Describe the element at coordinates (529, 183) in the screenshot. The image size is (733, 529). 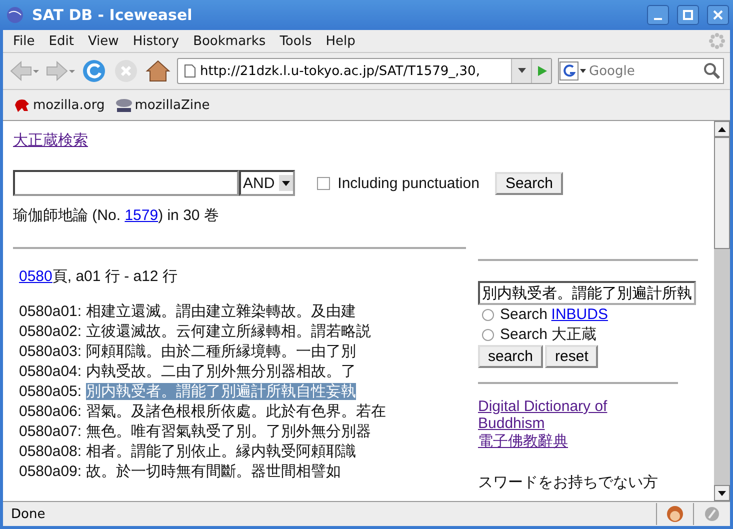
I see `search-button: Search` at that location.